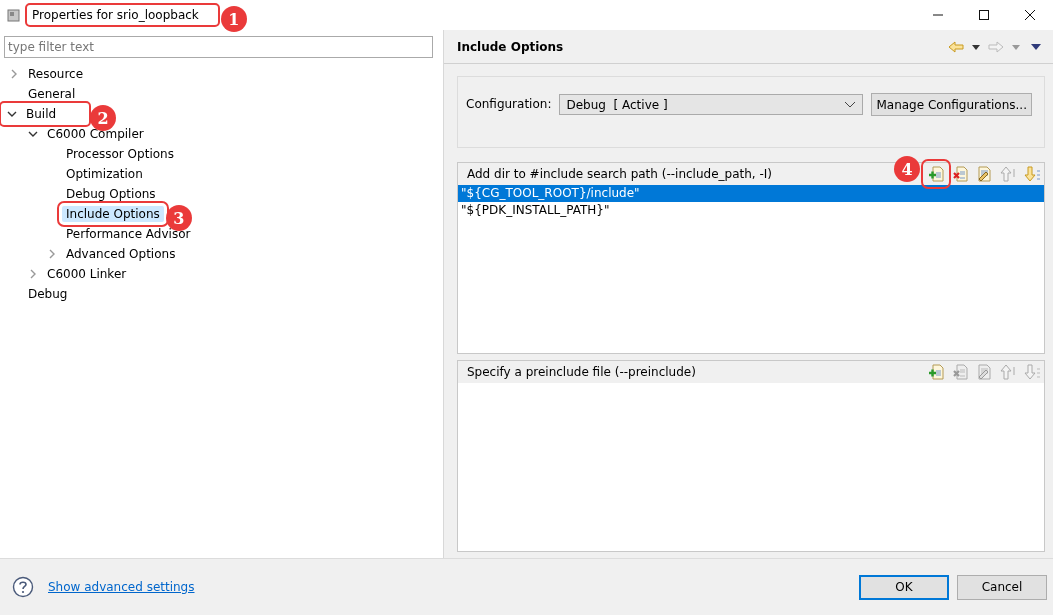 Image resolution: width=1053 pixels, height=615 pixels. Describe the element at coordinates (996, 46) in the screenshot. I see `right-arrow-icon` at that location.